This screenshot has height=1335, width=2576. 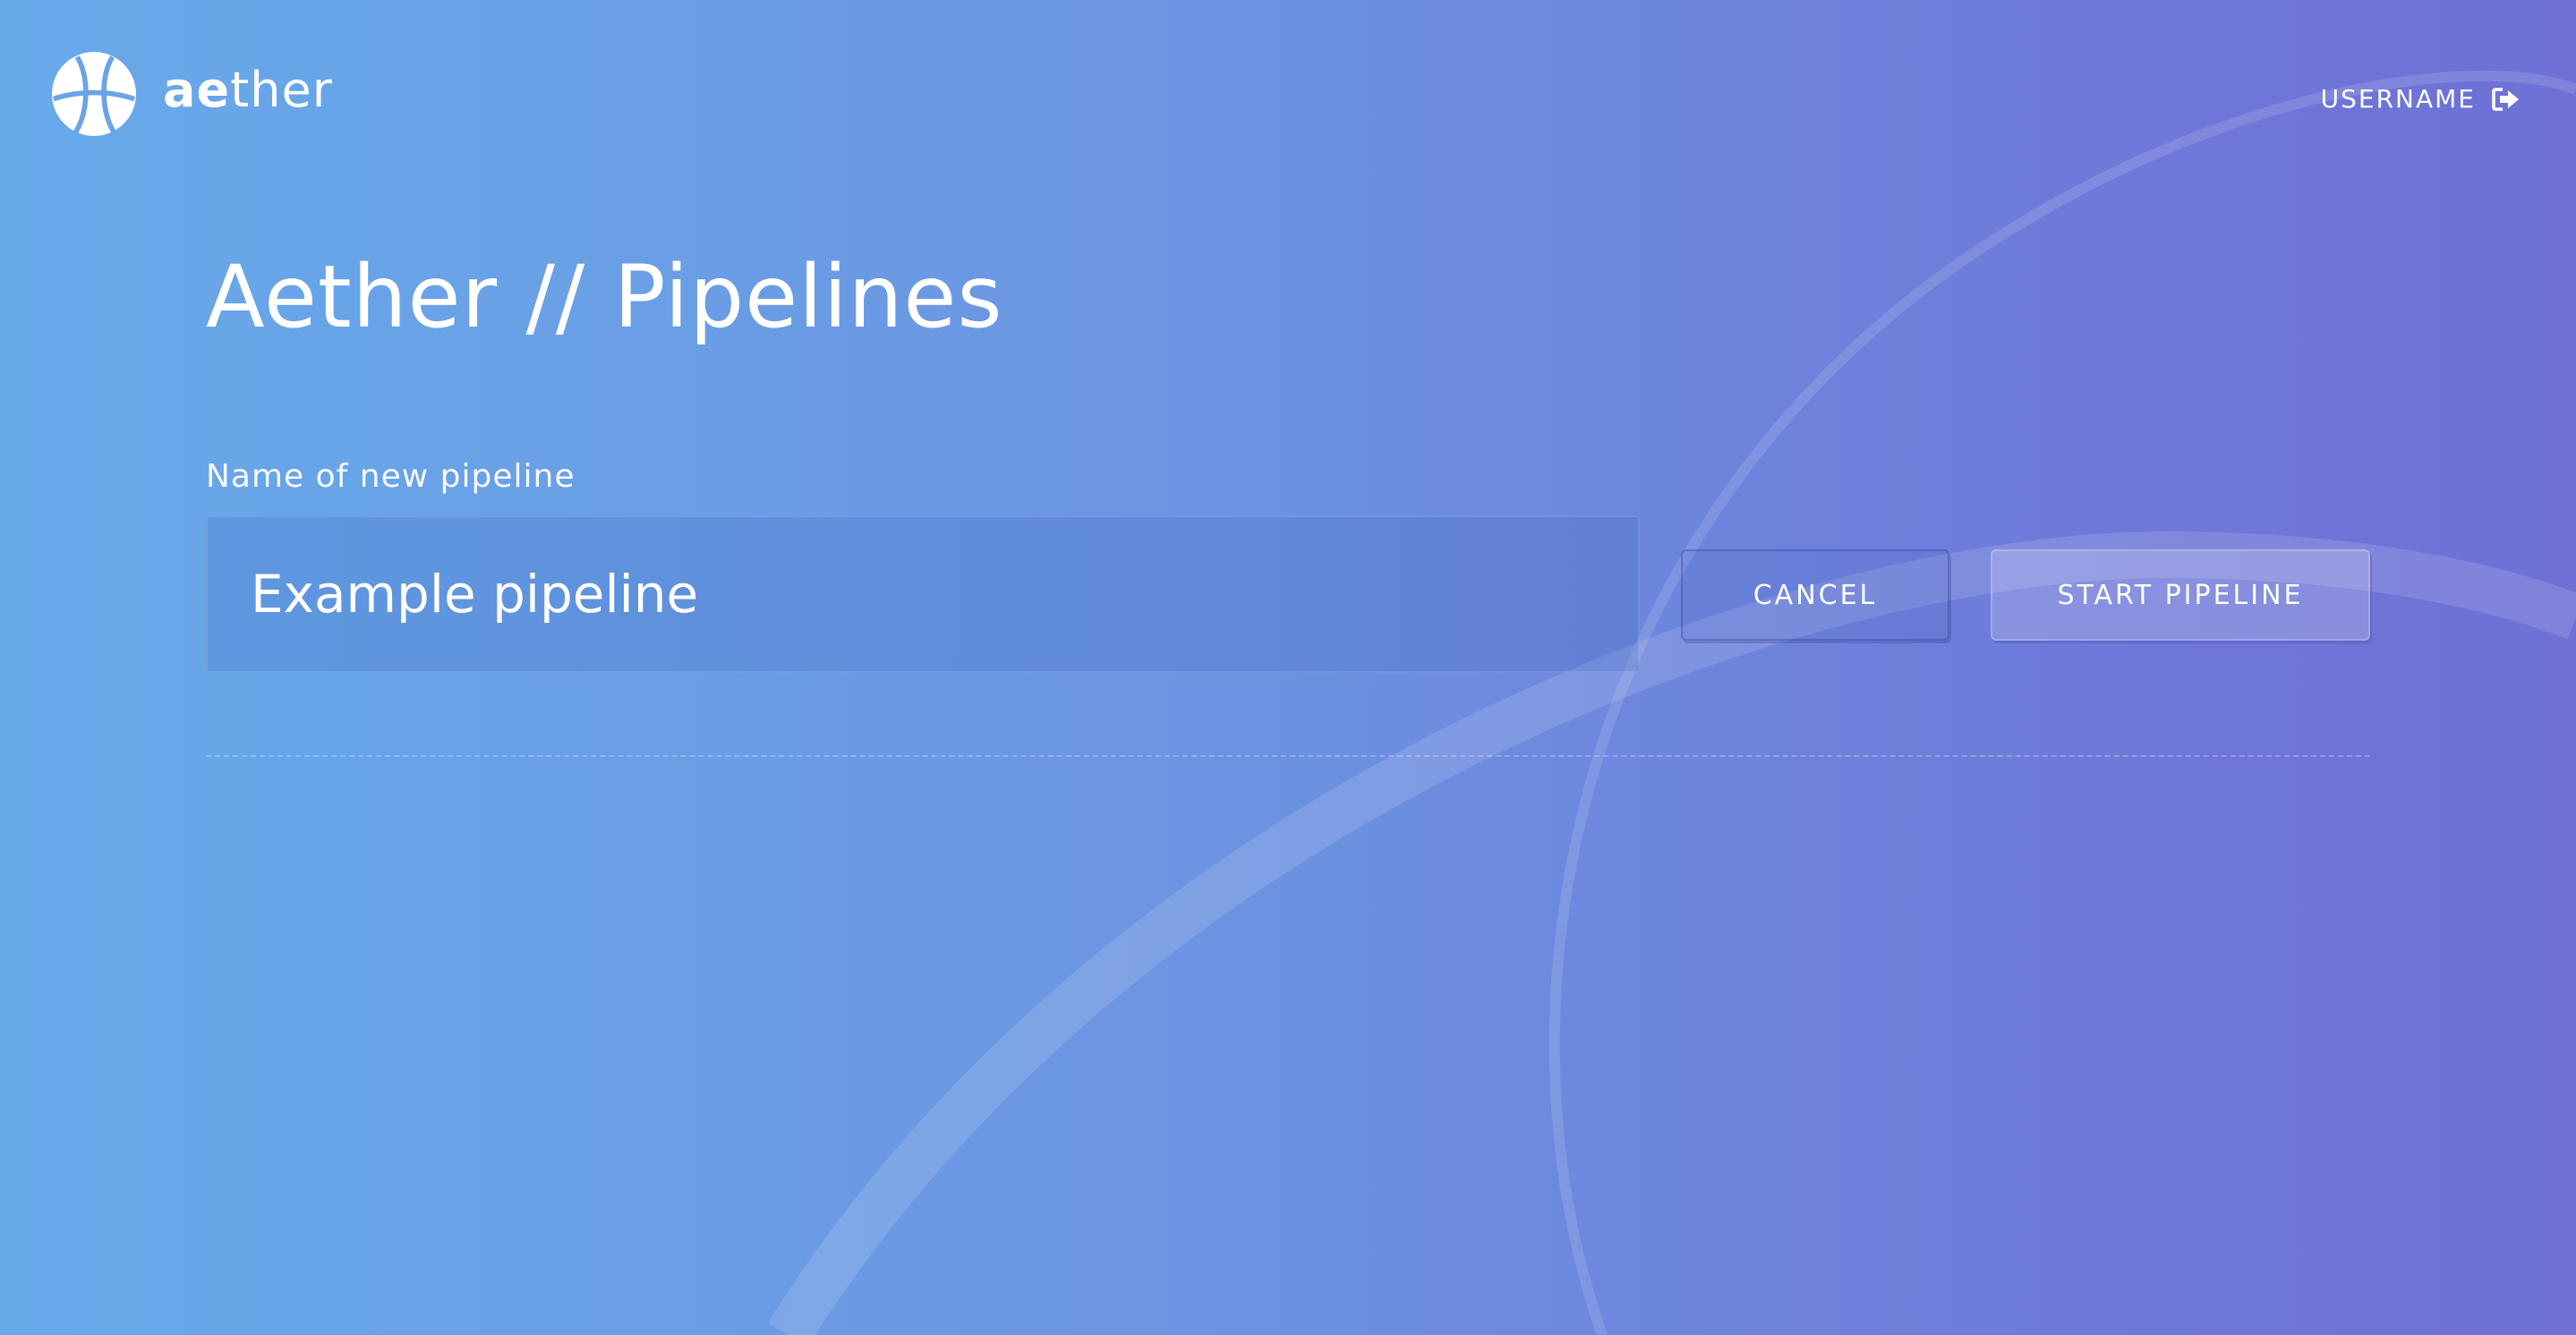 What do you see at coordinates (391, 476) in the screenshot?
I see `pipeline-name-label: Name of new pipeline` at bounding box center [391, 476].